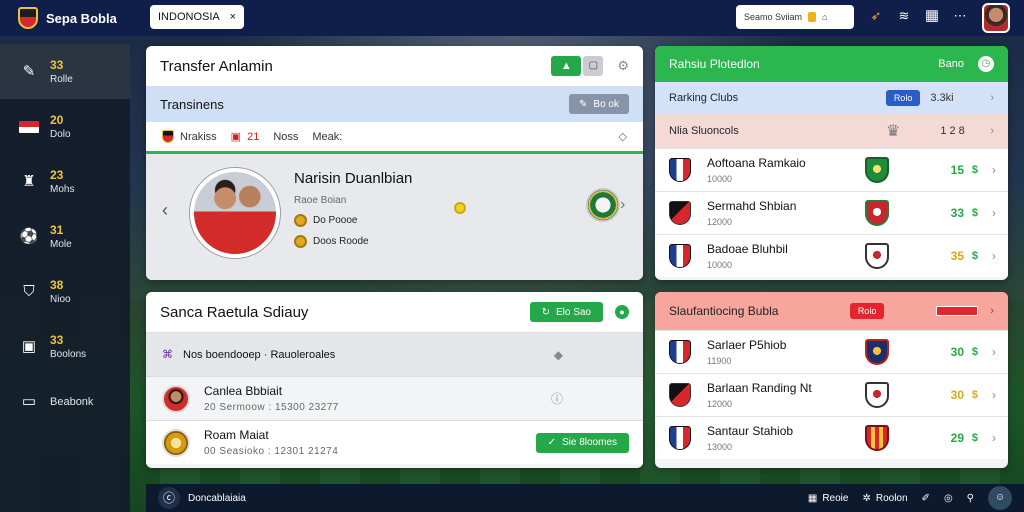 The width and height of the screenshot is (1024, 512). What do you see at coordinates (831, 212) in the screenshot?
I see `table-row: Sermahd Shbian 12000 33 $ ›` at bounding box center [831, 212].